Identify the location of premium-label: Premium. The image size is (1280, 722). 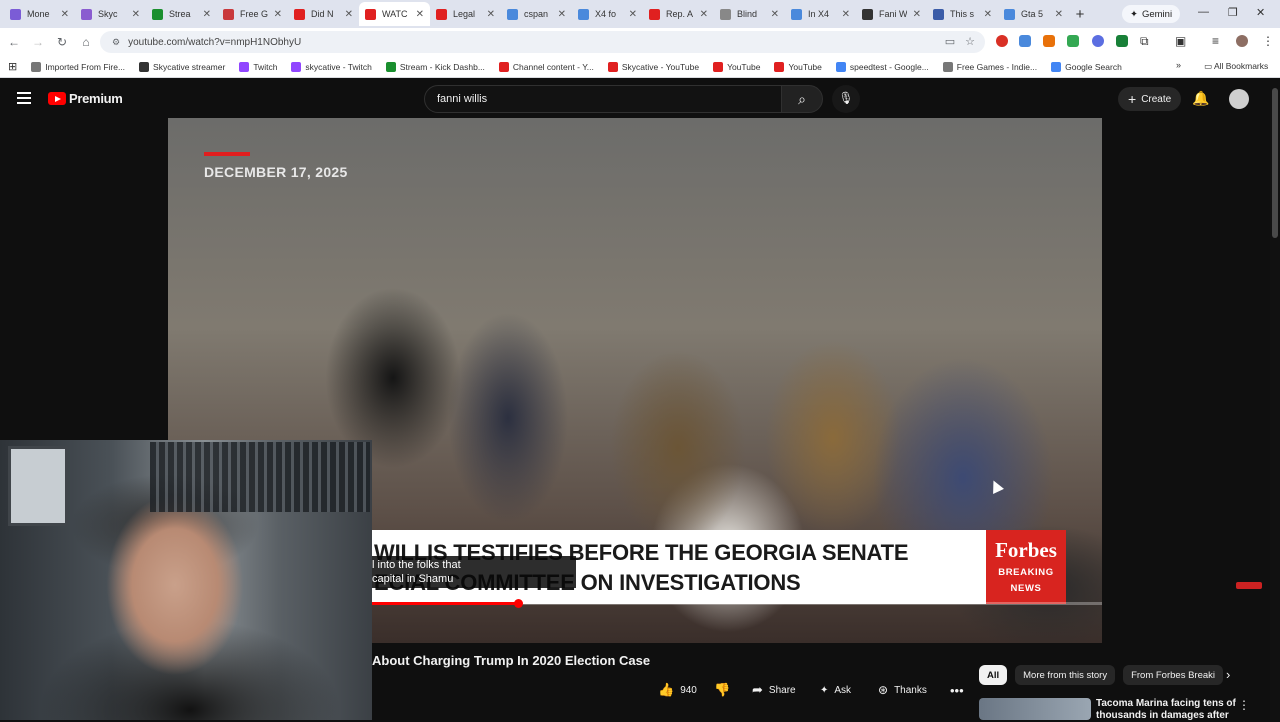
(96, 98).